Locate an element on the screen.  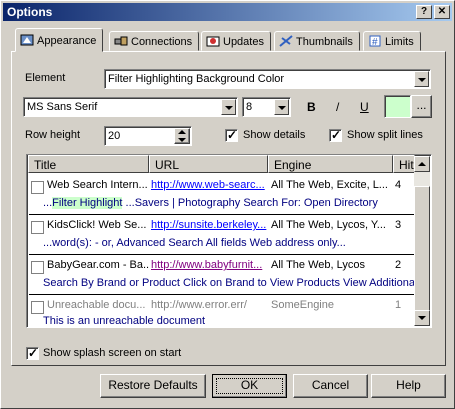
italic-toggle: / is located at coordinates (337, 107).